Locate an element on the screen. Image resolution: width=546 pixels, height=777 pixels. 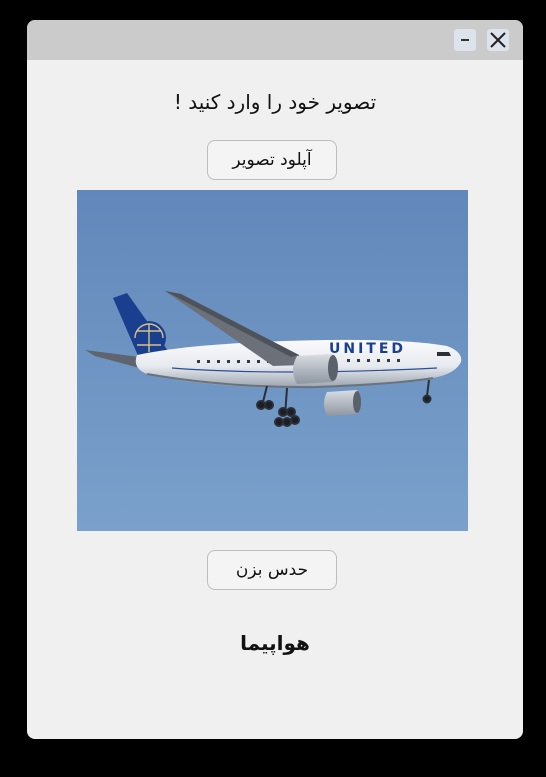
close-icon is located at coordinates (498, 40).